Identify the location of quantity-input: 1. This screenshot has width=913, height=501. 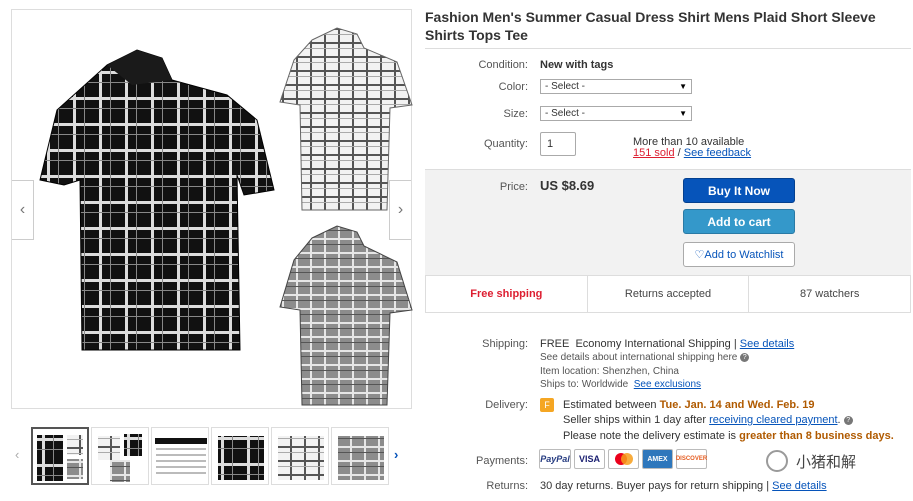
(558, 144).